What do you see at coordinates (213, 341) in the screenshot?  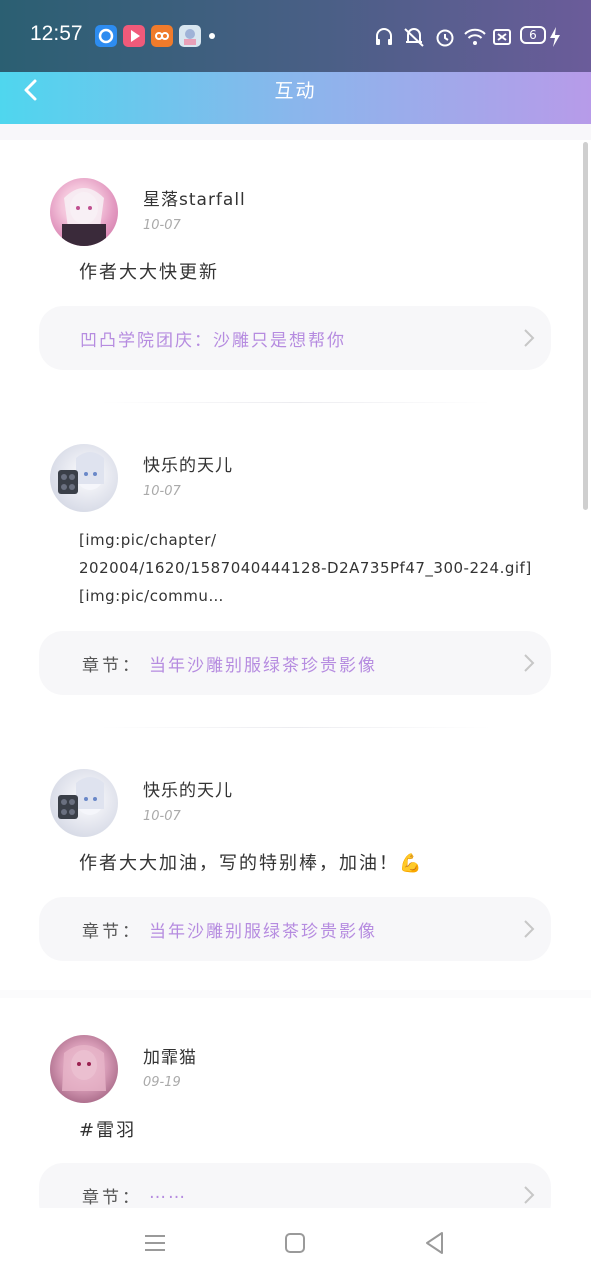 I see `chapter-title: 凹凸学院团庆：沙雕只是想帮你` at bounding box center [213, 341].